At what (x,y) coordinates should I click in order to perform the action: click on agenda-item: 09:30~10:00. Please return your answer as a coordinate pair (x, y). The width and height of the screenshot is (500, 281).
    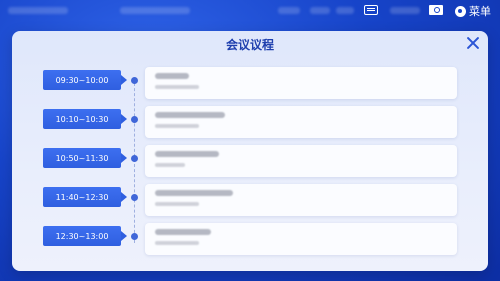
    Looking at the image, I should click on (250, 83).